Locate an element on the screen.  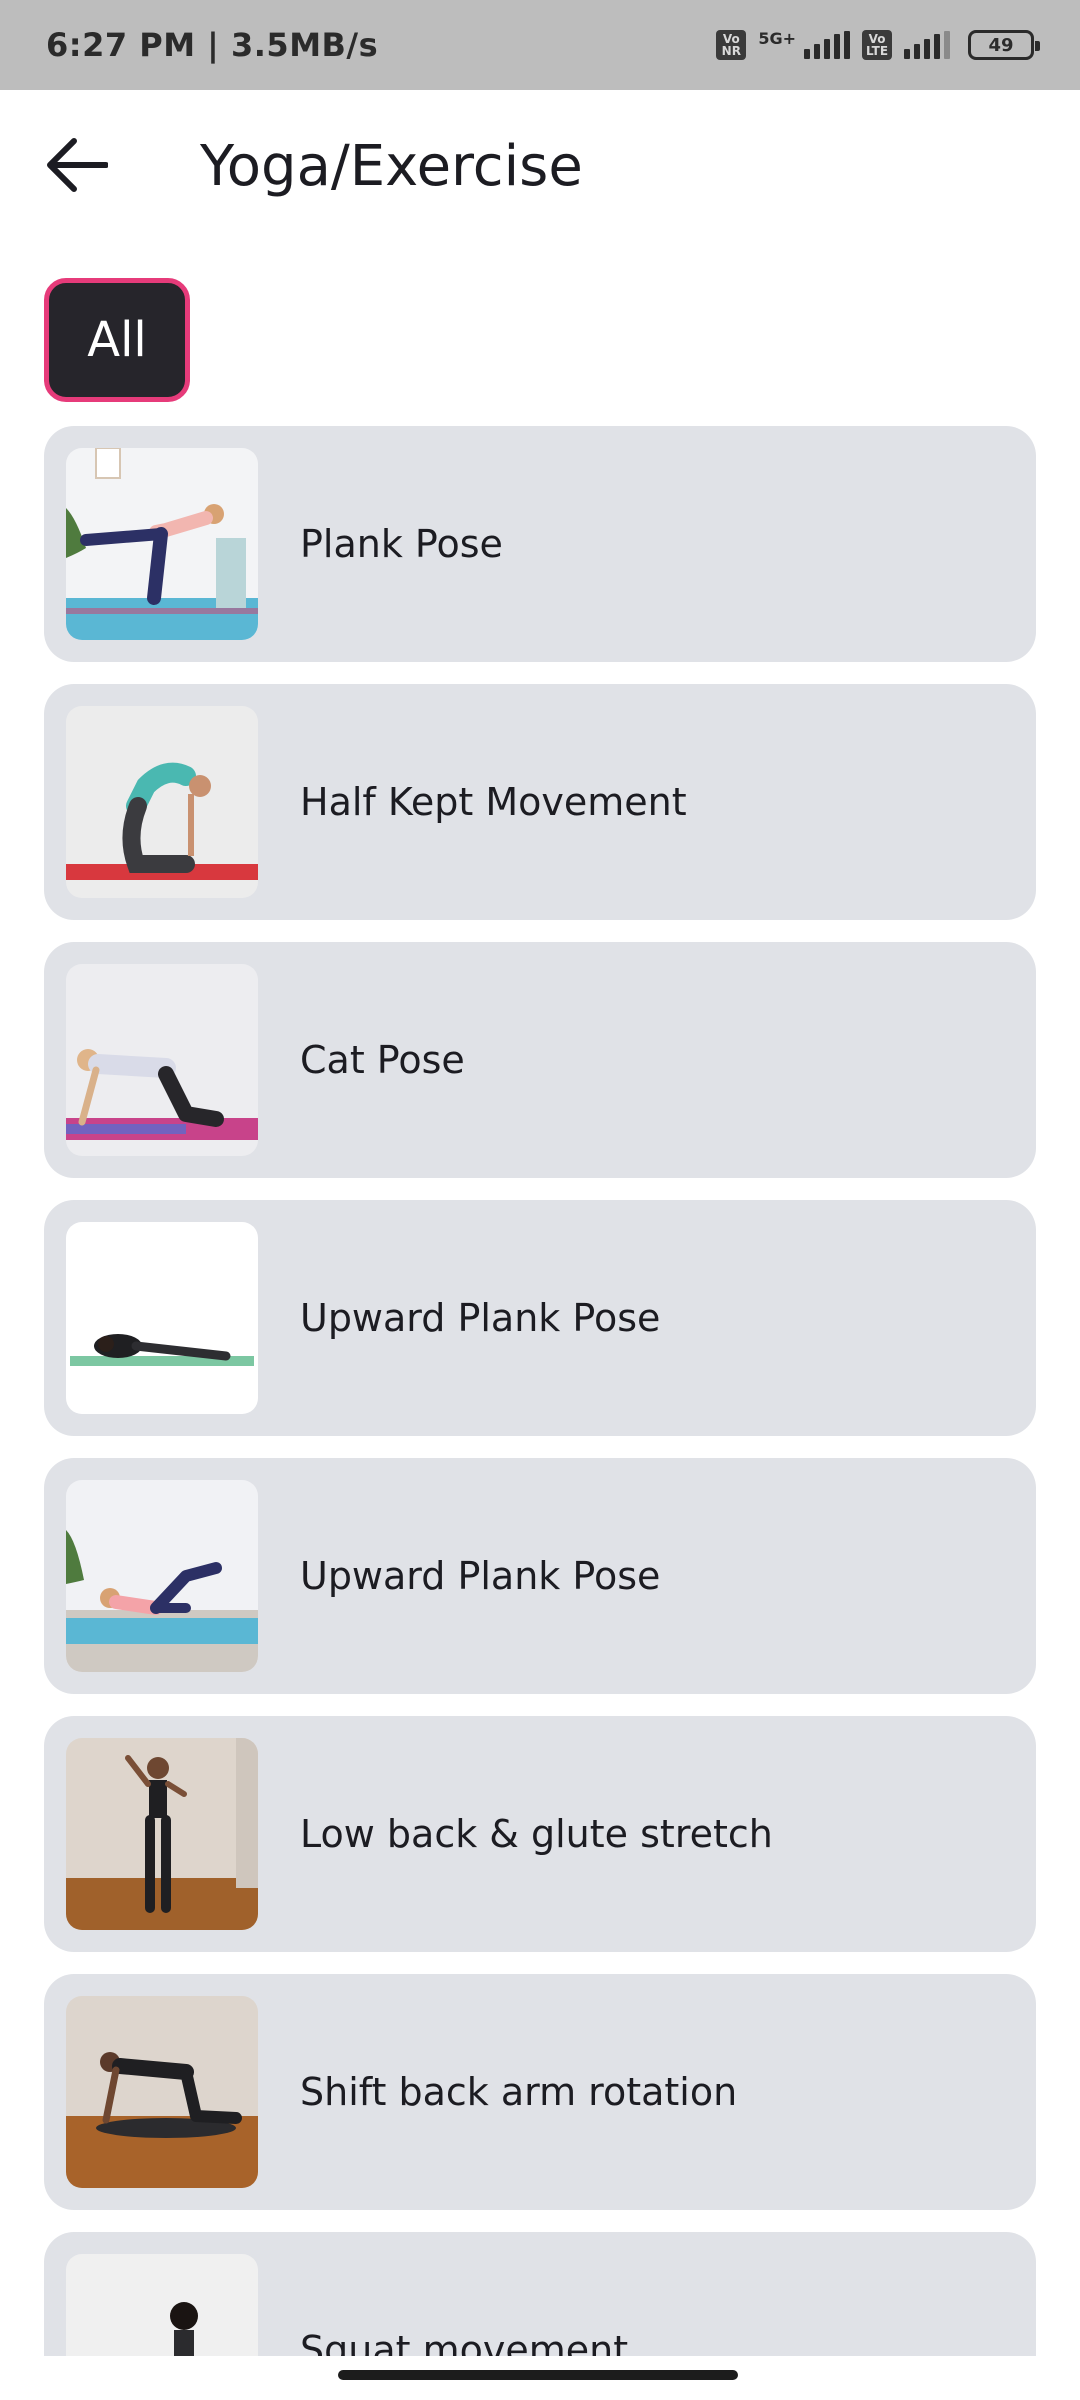
exercise-label: Plank Pose is located at coordinates (401, 544).